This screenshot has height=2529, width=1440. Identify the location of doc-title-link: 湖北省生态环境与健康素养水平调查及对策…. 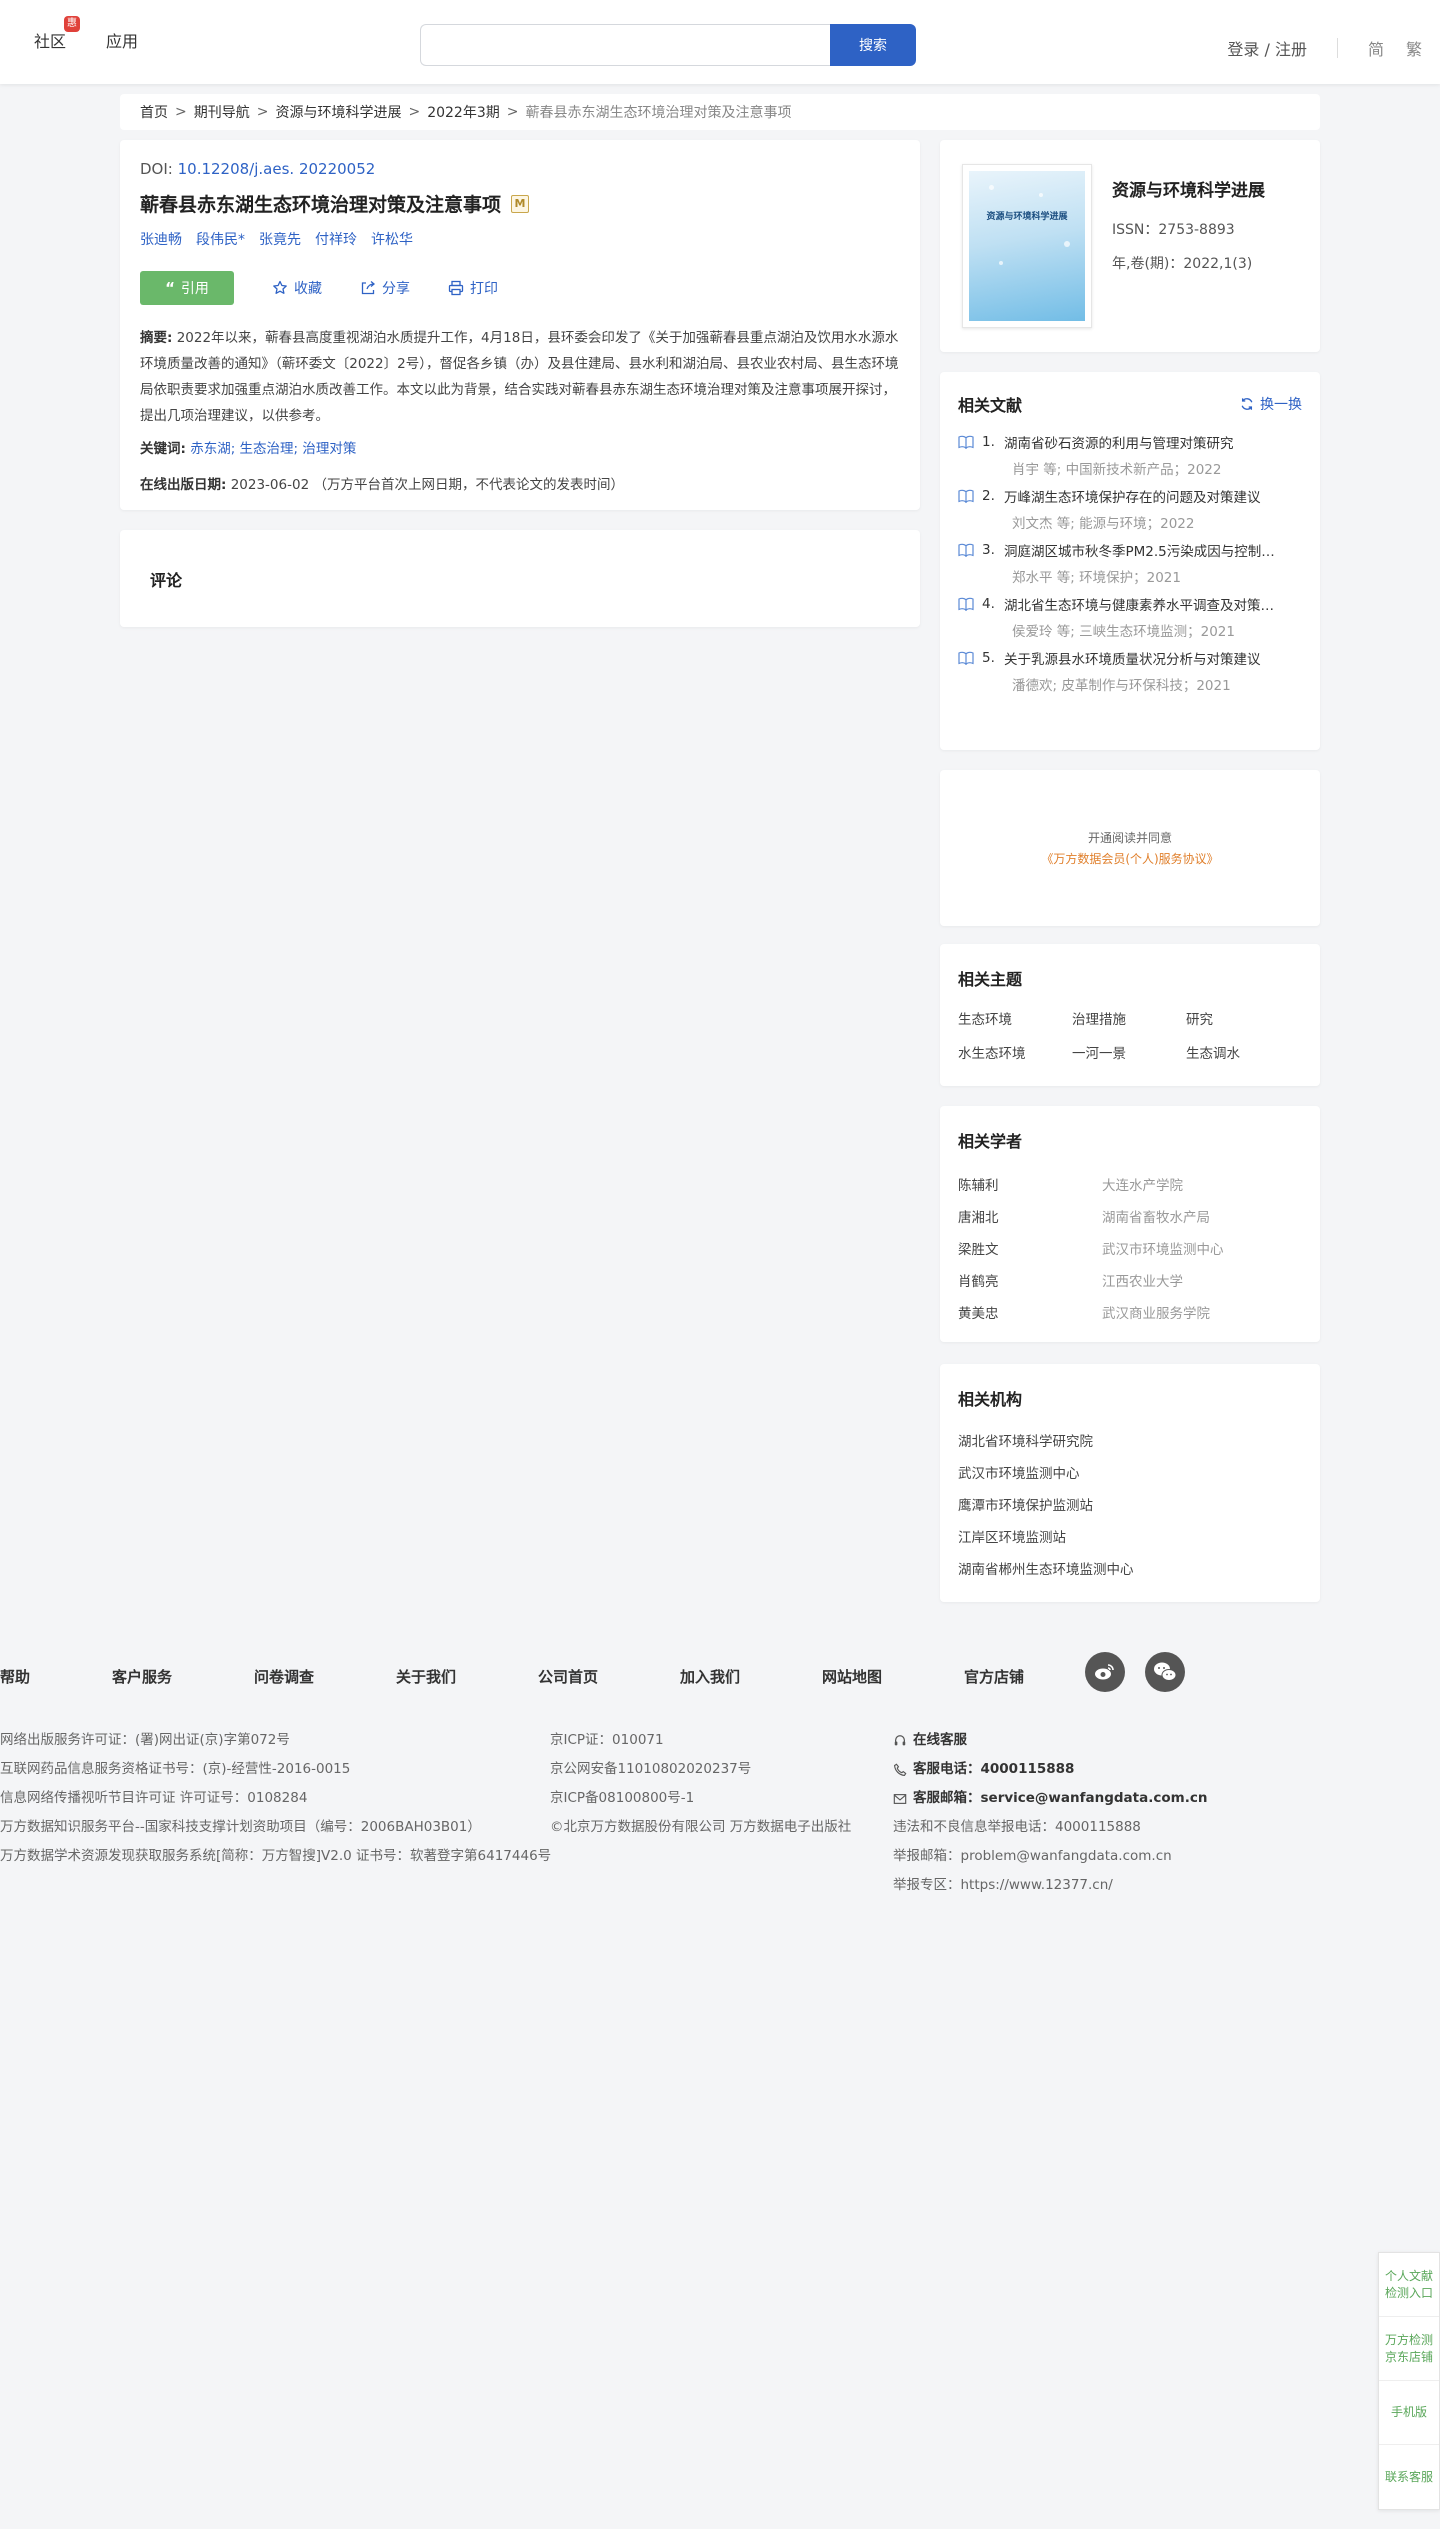
(1149, 604).